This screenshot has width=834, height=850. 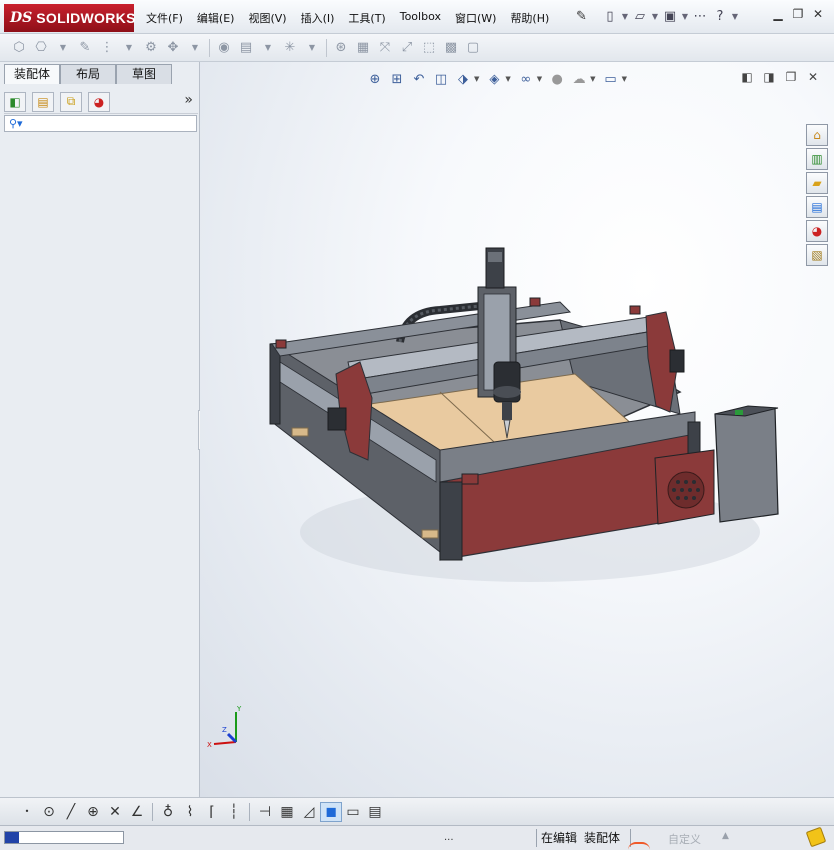 What do you see at coordinates (385, 48) in the screenshot?
I see `exploded-view-icon: ⤧` at bounding box center [385, 48].